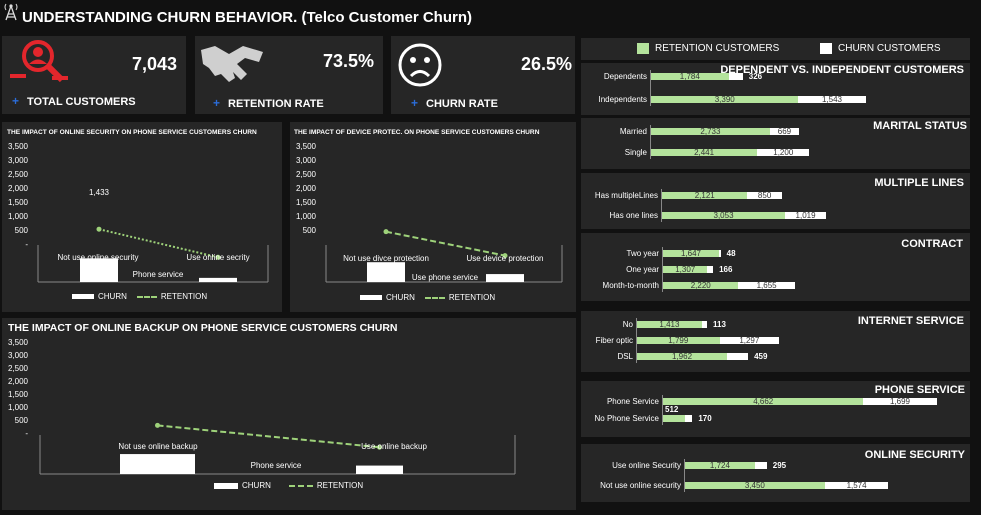 This screenshot has height=515, width=981. I want to click on retention-bar: 1,413, so click(669, 324).